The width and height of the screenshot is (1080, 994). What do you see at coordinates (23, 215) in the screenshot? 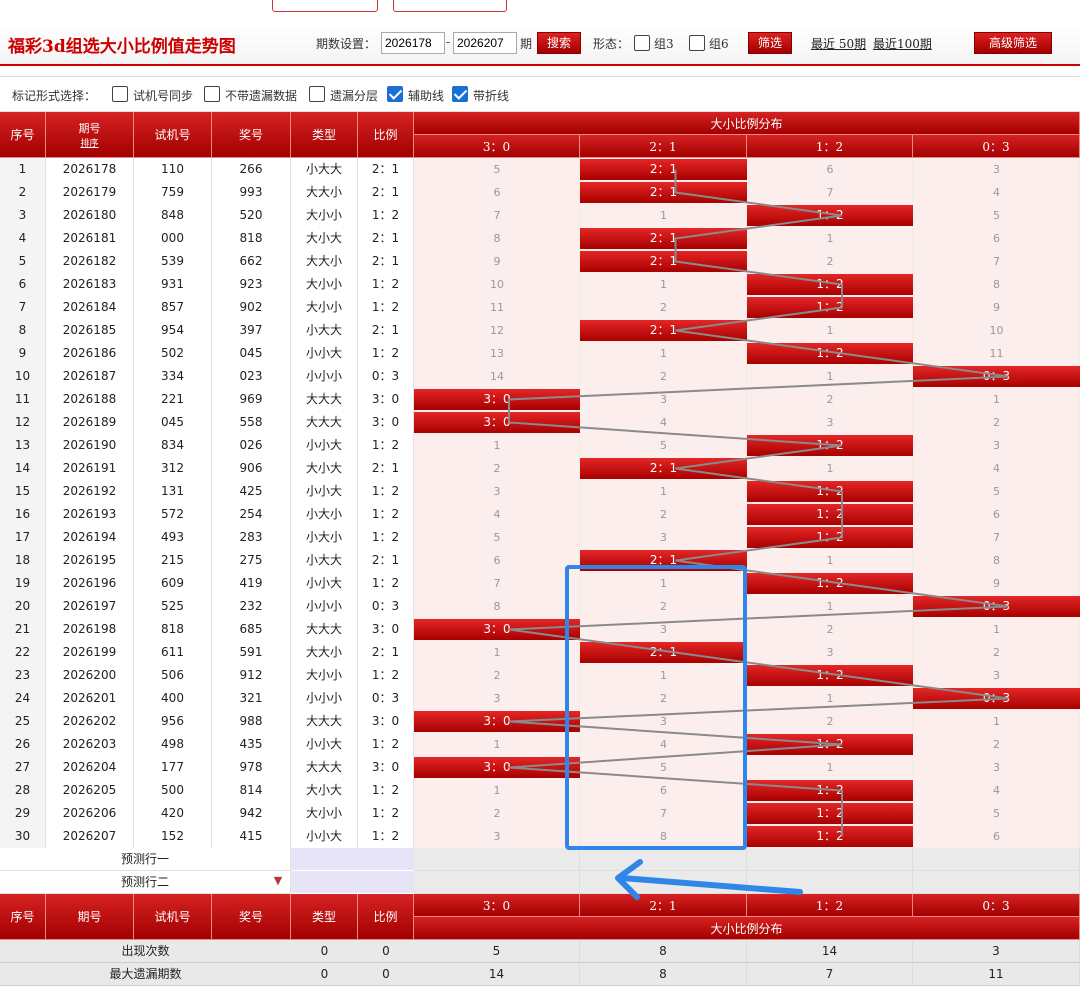
I see `row-seq: 3` at bounding box center [23, 215].